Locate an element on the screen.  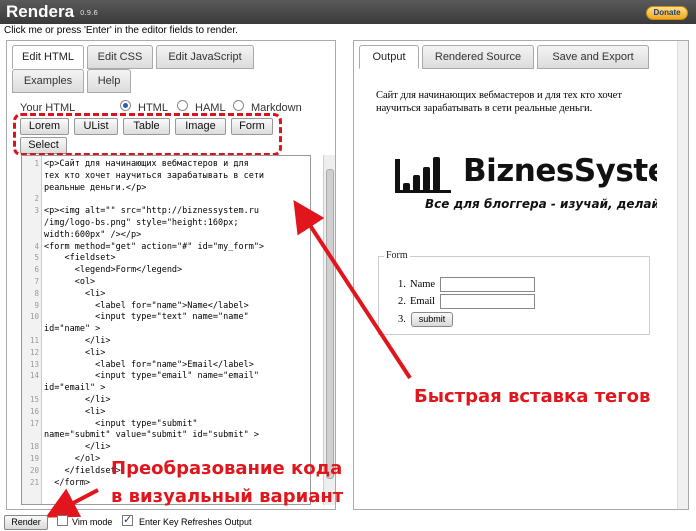
vim-mode-checkbox is located at coordinates (62, 520).